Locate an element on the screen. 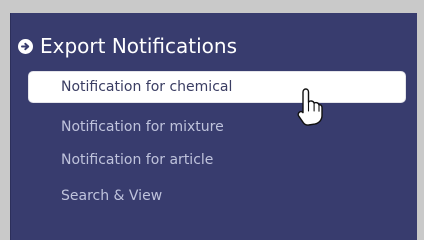  menu-item-notification-for-article: Notification for article is located at coordinates (217, 160).